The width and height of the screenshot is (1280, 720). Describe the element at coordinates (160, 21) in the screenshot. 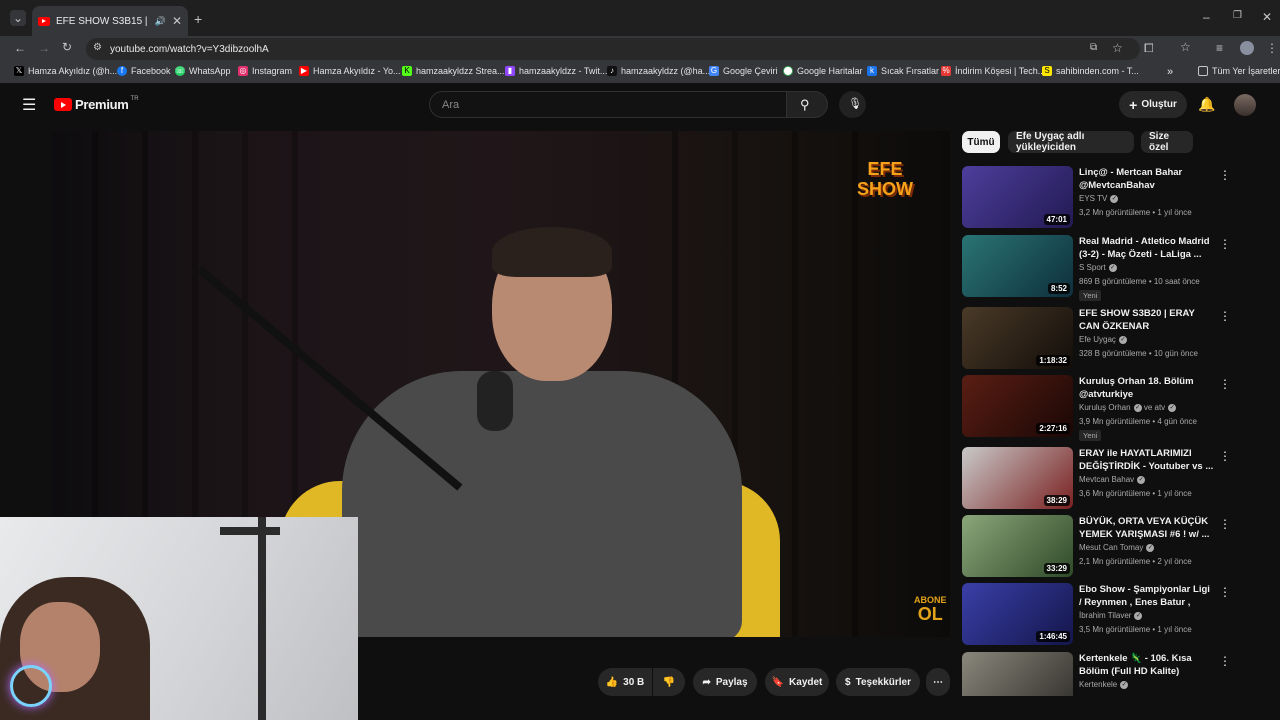

I see `audio-icon: 🔊` at that location.